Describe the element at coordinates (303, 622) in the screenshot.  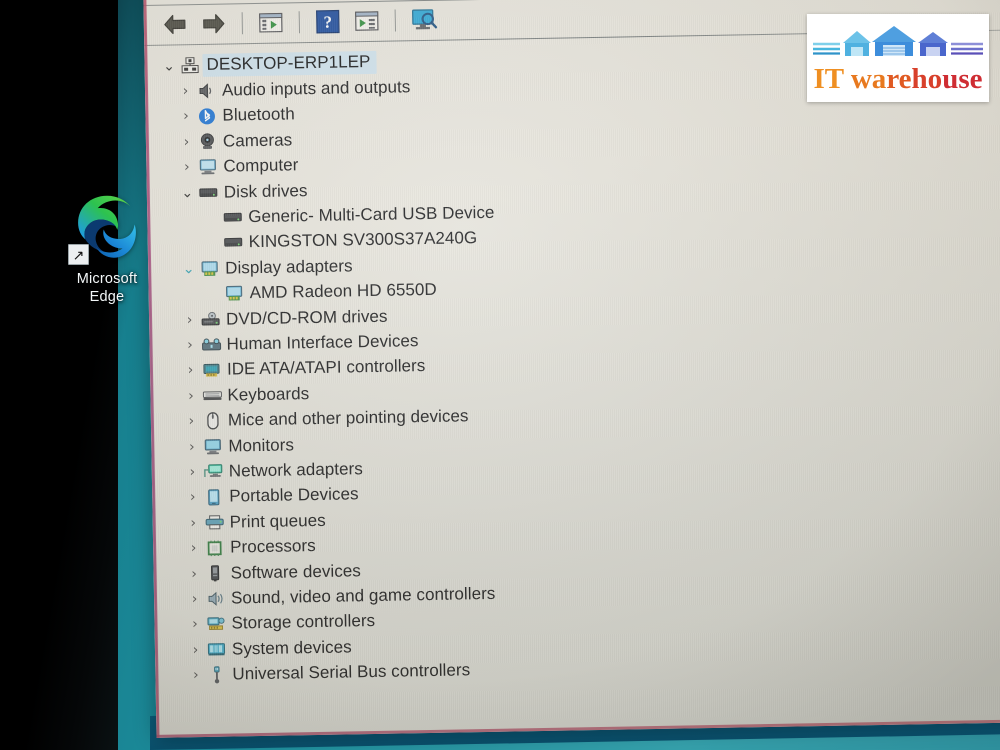
I see `tree-node-label: Storage controllers` at that location.